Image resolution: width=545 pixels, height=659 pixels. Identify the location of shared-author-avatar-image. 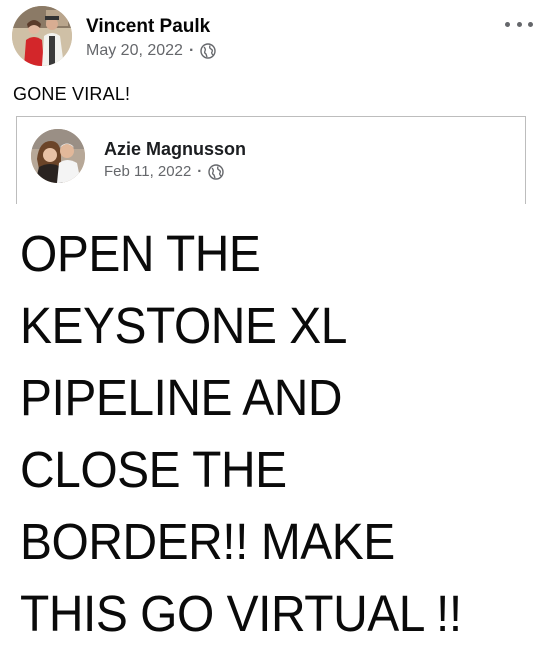
(58, 156).